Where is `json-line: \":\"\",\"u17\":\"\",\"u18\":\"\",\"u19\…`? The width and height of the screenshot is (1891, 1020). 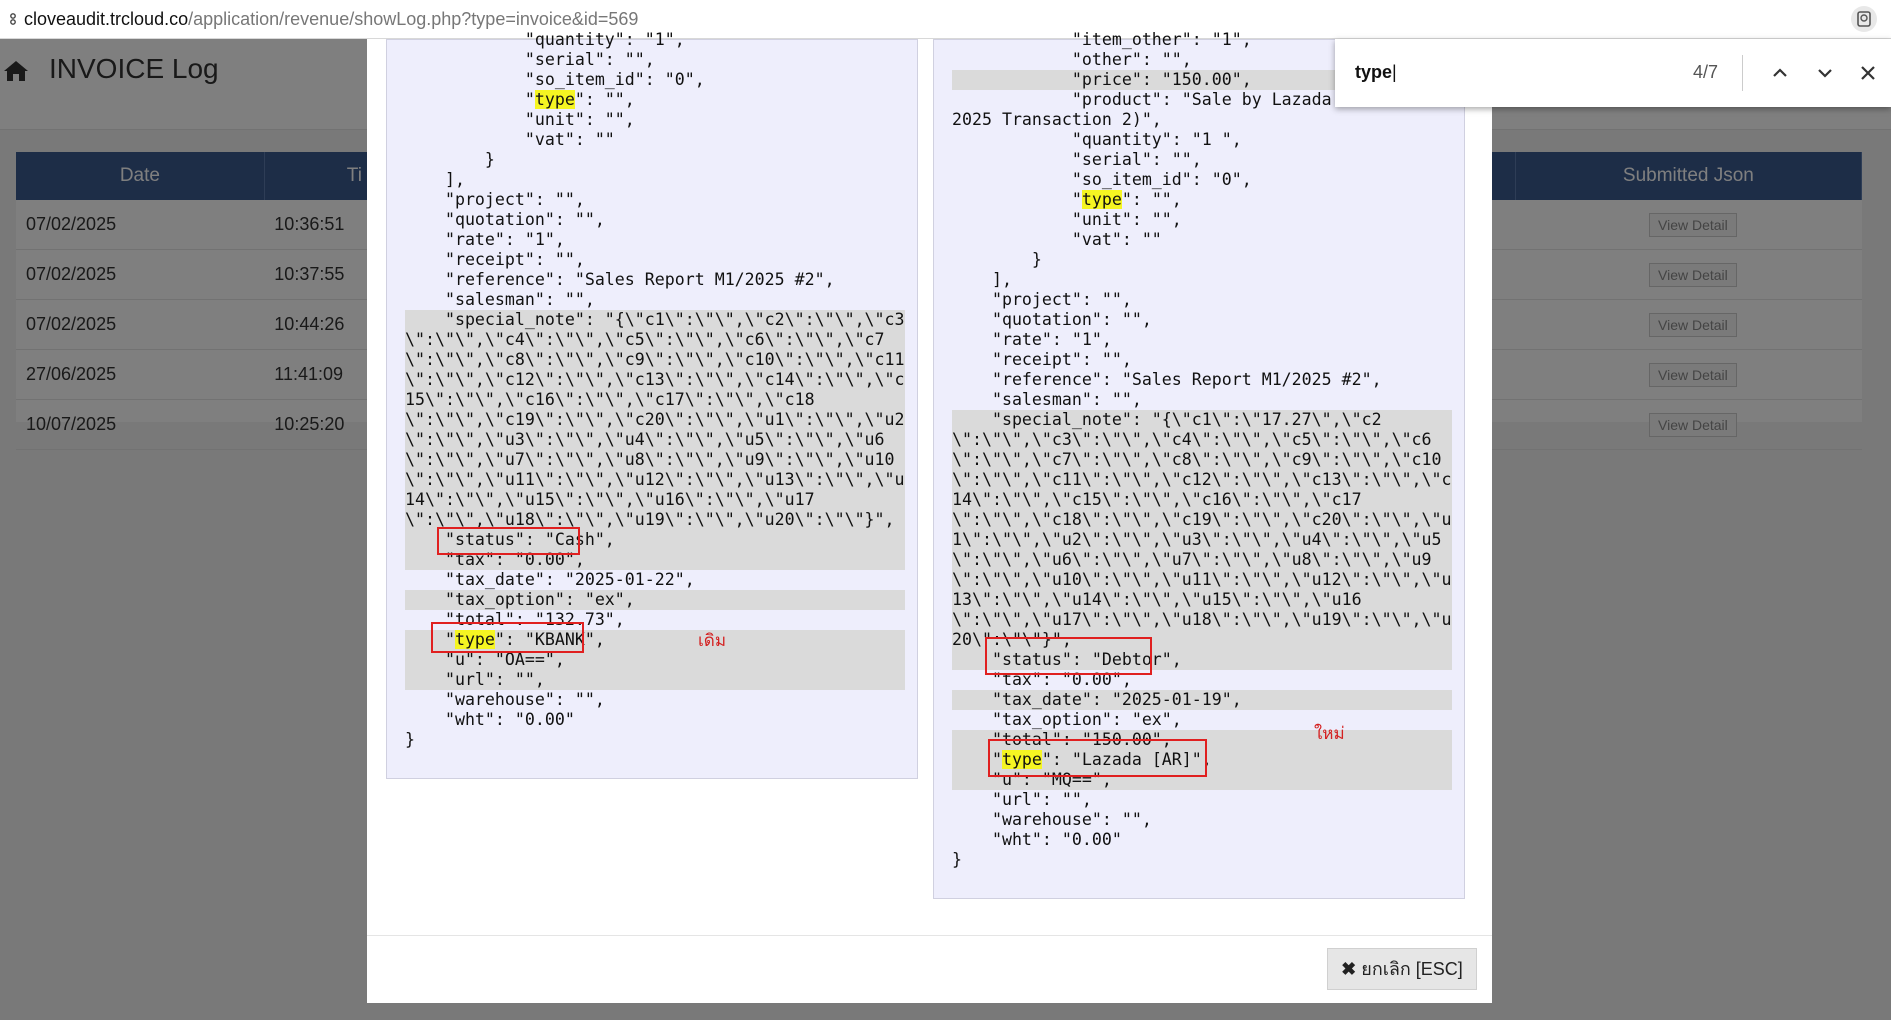 json-line: \":\"\",\"u17\":\"\",\"u18\":\"\",\"u19\… is located at coordinates (1202, 620).